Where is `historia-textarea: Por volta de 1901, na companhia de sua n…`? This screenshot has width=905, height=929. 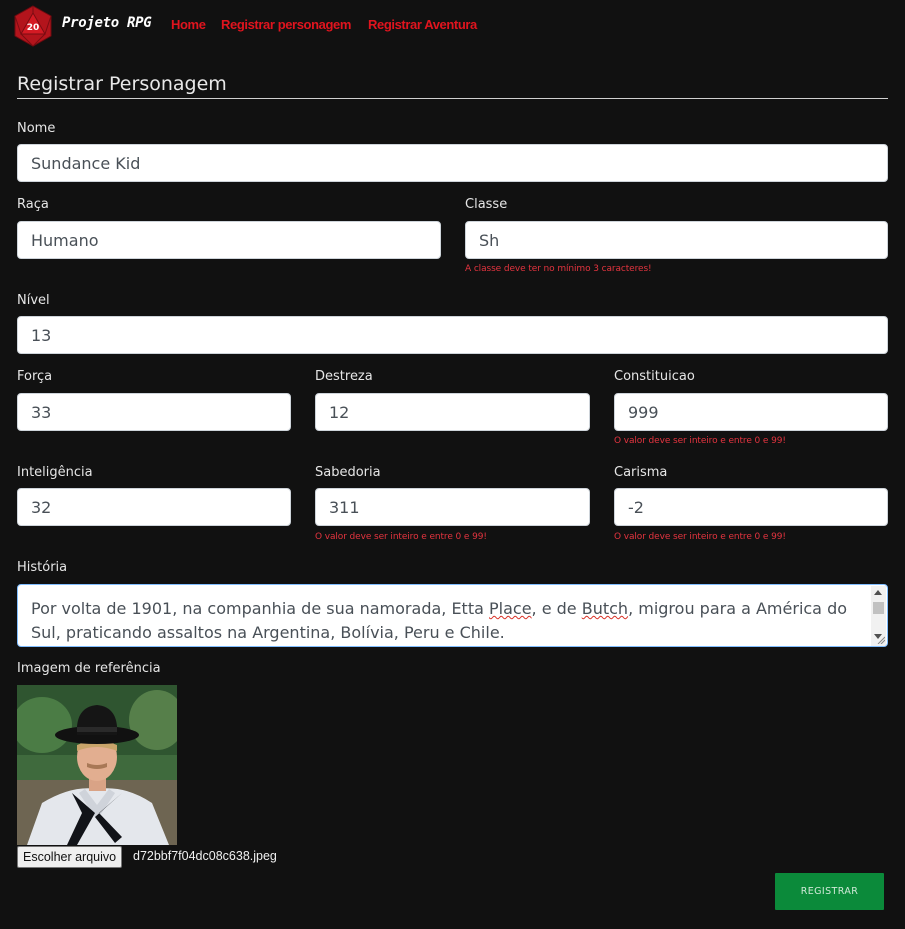
historia-textarea: Por volta de 1901, na companhia de sua n… is located at coordinates (452, 615).